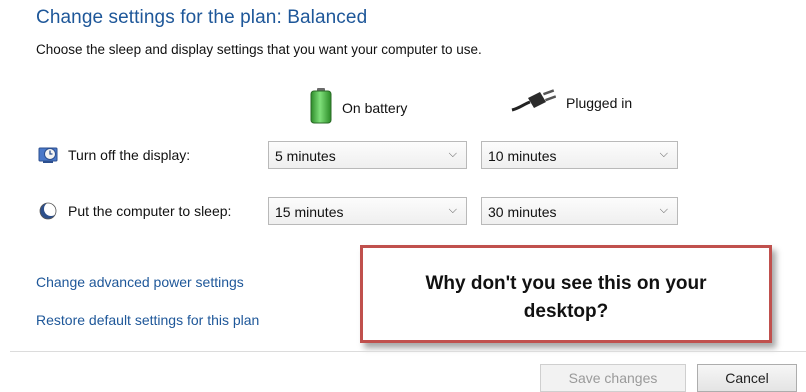  Describe the element at coordinates (147, 320) in the screenshot. I see `restore-default-settings-link: Restore default settings for this plan` at that location.